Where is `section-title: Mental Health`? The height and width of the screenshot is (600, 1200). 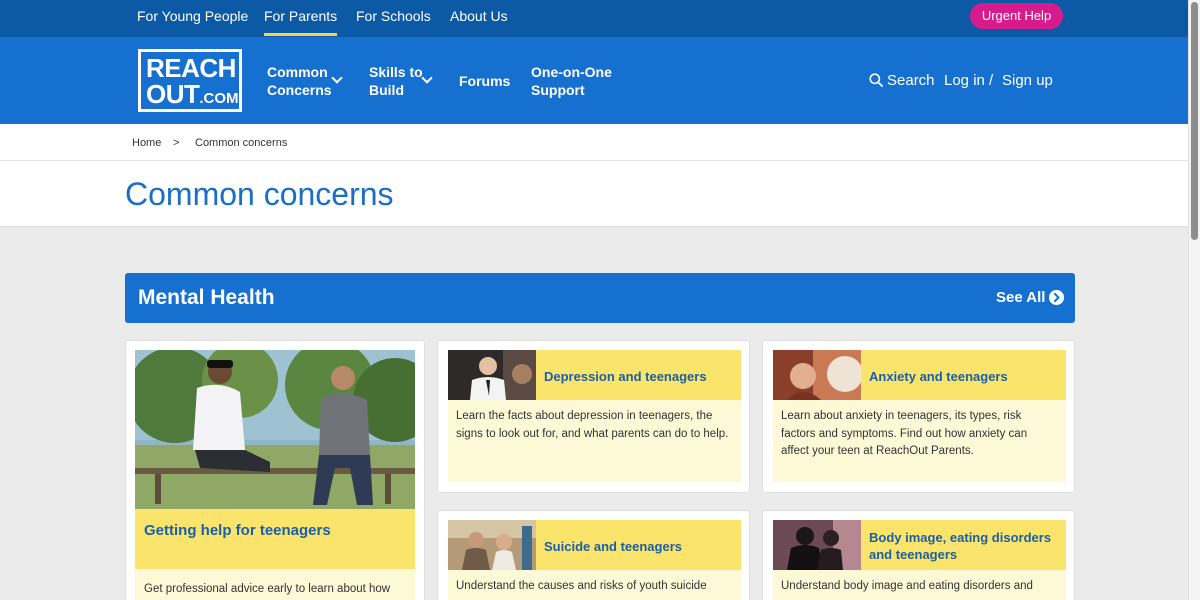 section-title: Mental Health is located at coordinates (206, 297).